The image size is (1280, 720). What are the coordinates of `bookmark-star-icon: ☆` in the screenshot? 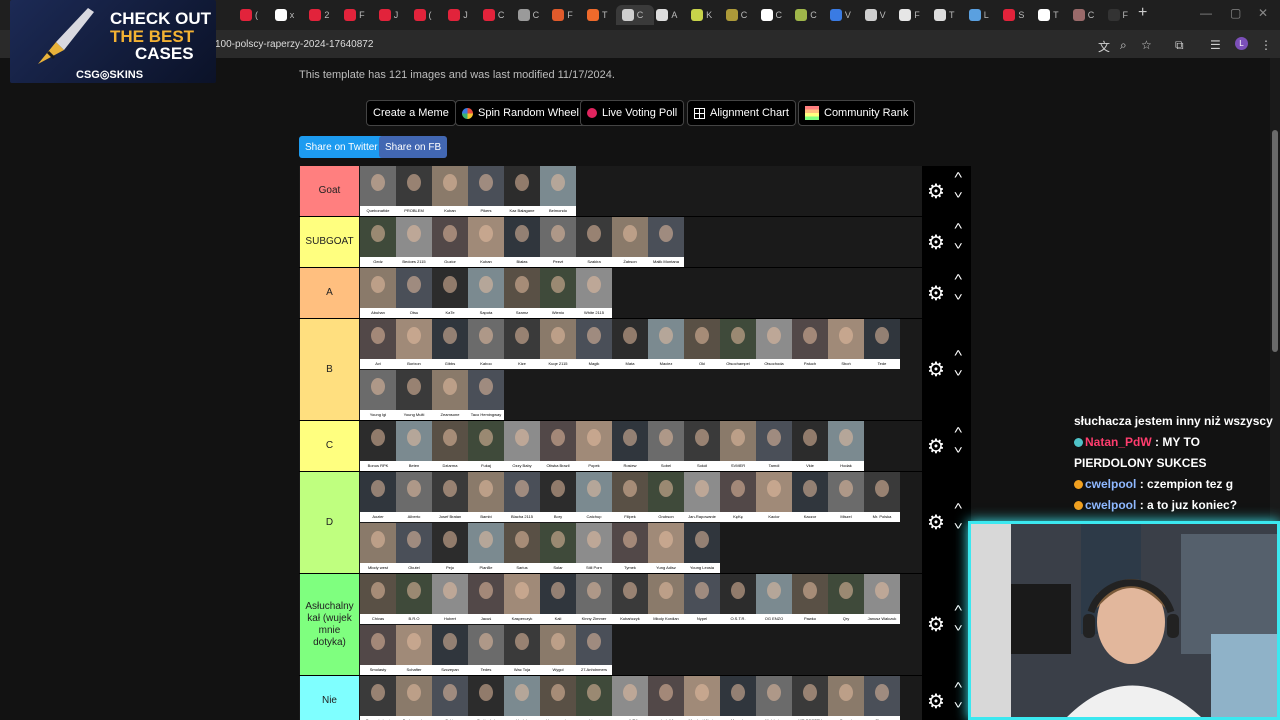 It's located at (1146, 45).